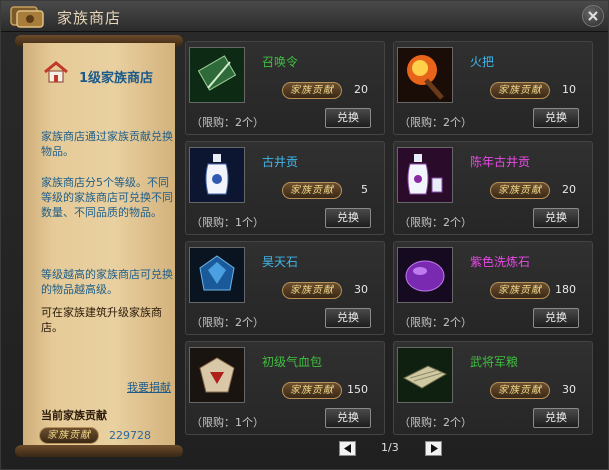 This screenshot has width=609, height=470. Describe the element at coordinates (74, 415) in the screenshot. I see `balance-label: 当前家族贡献` at that location.